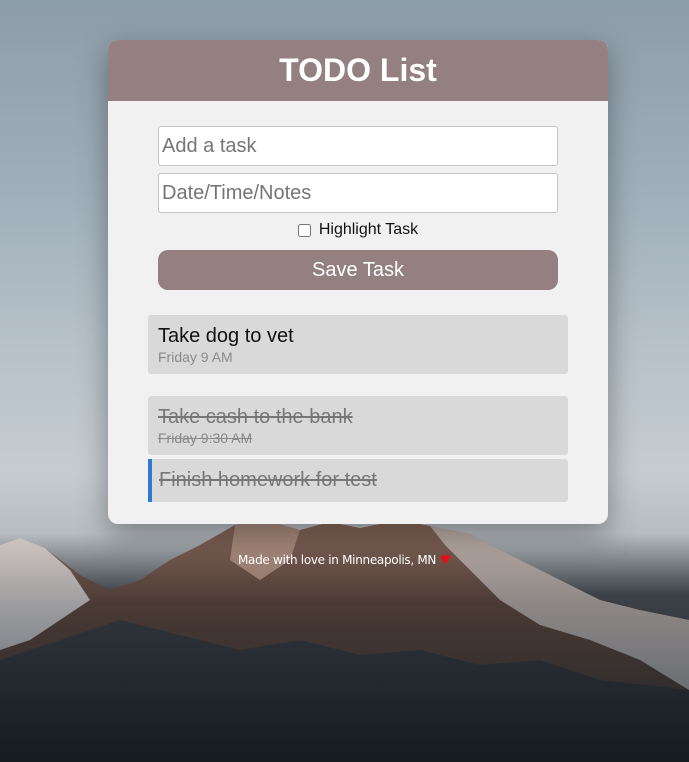 The width and height of the screenshot is (689, 762). I want to click on highlight-option: Highlight Task, so click(358, 230).